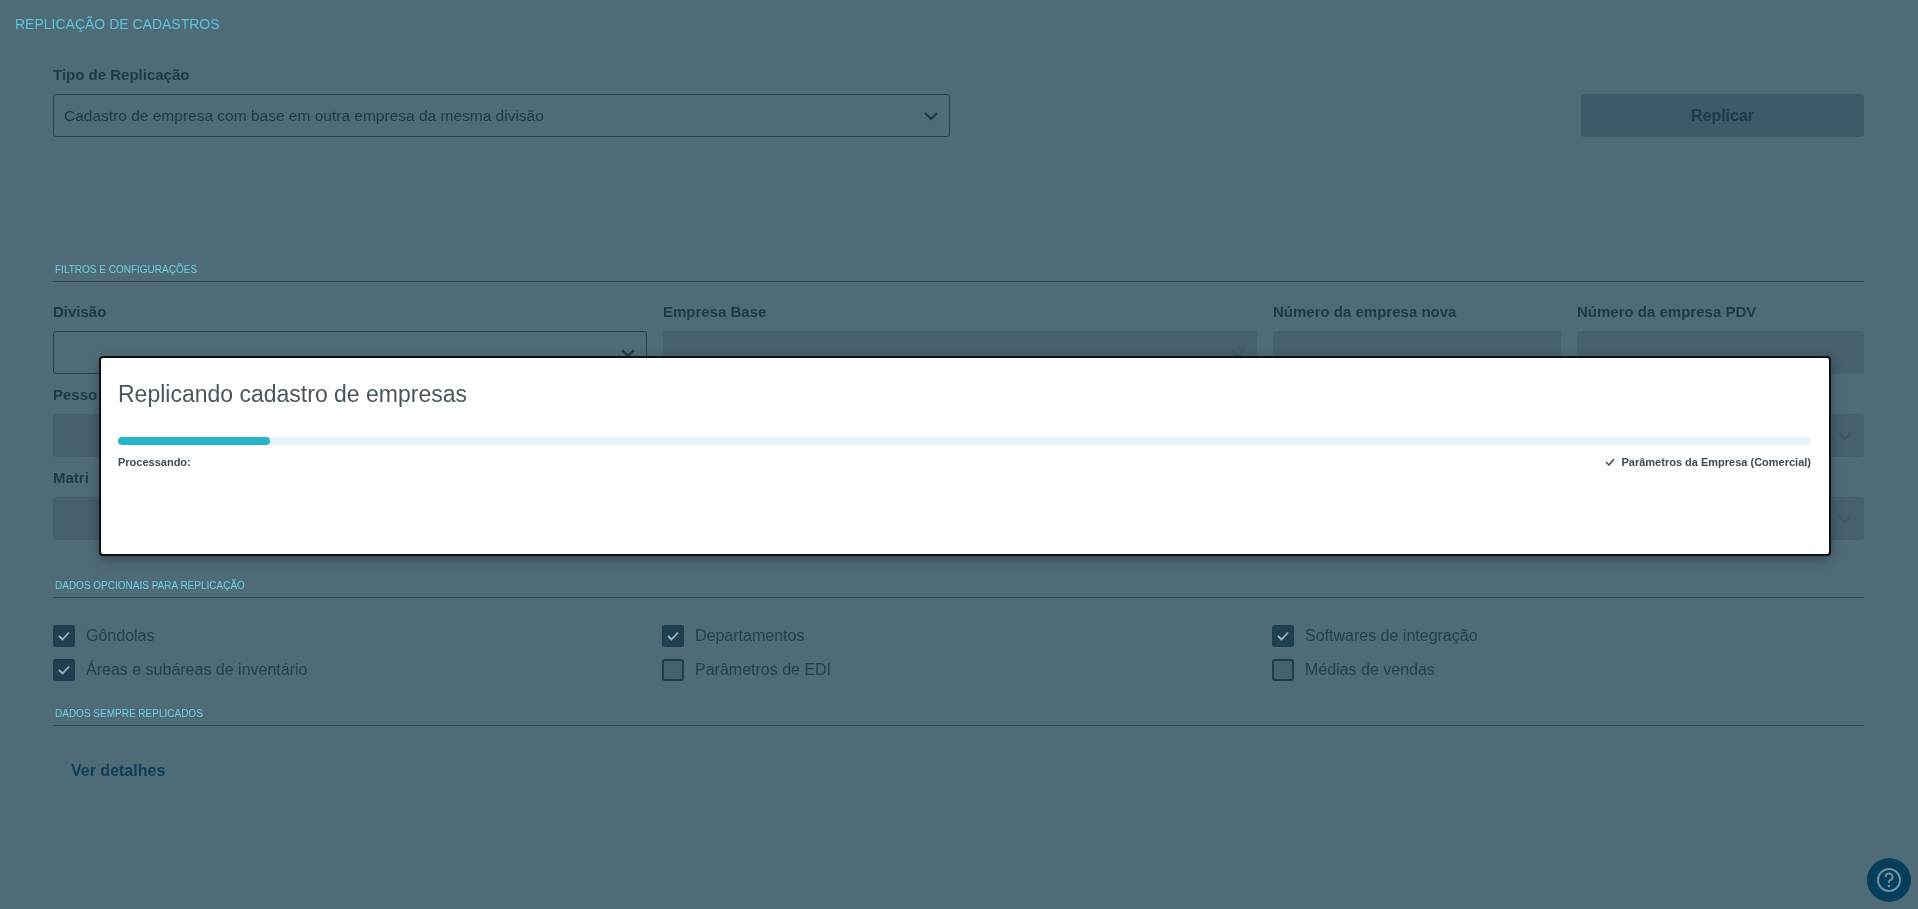 The width and height of the screenshot is (1918, 909). I want to click on details-link: Ver detalhes, so click(118, 771).